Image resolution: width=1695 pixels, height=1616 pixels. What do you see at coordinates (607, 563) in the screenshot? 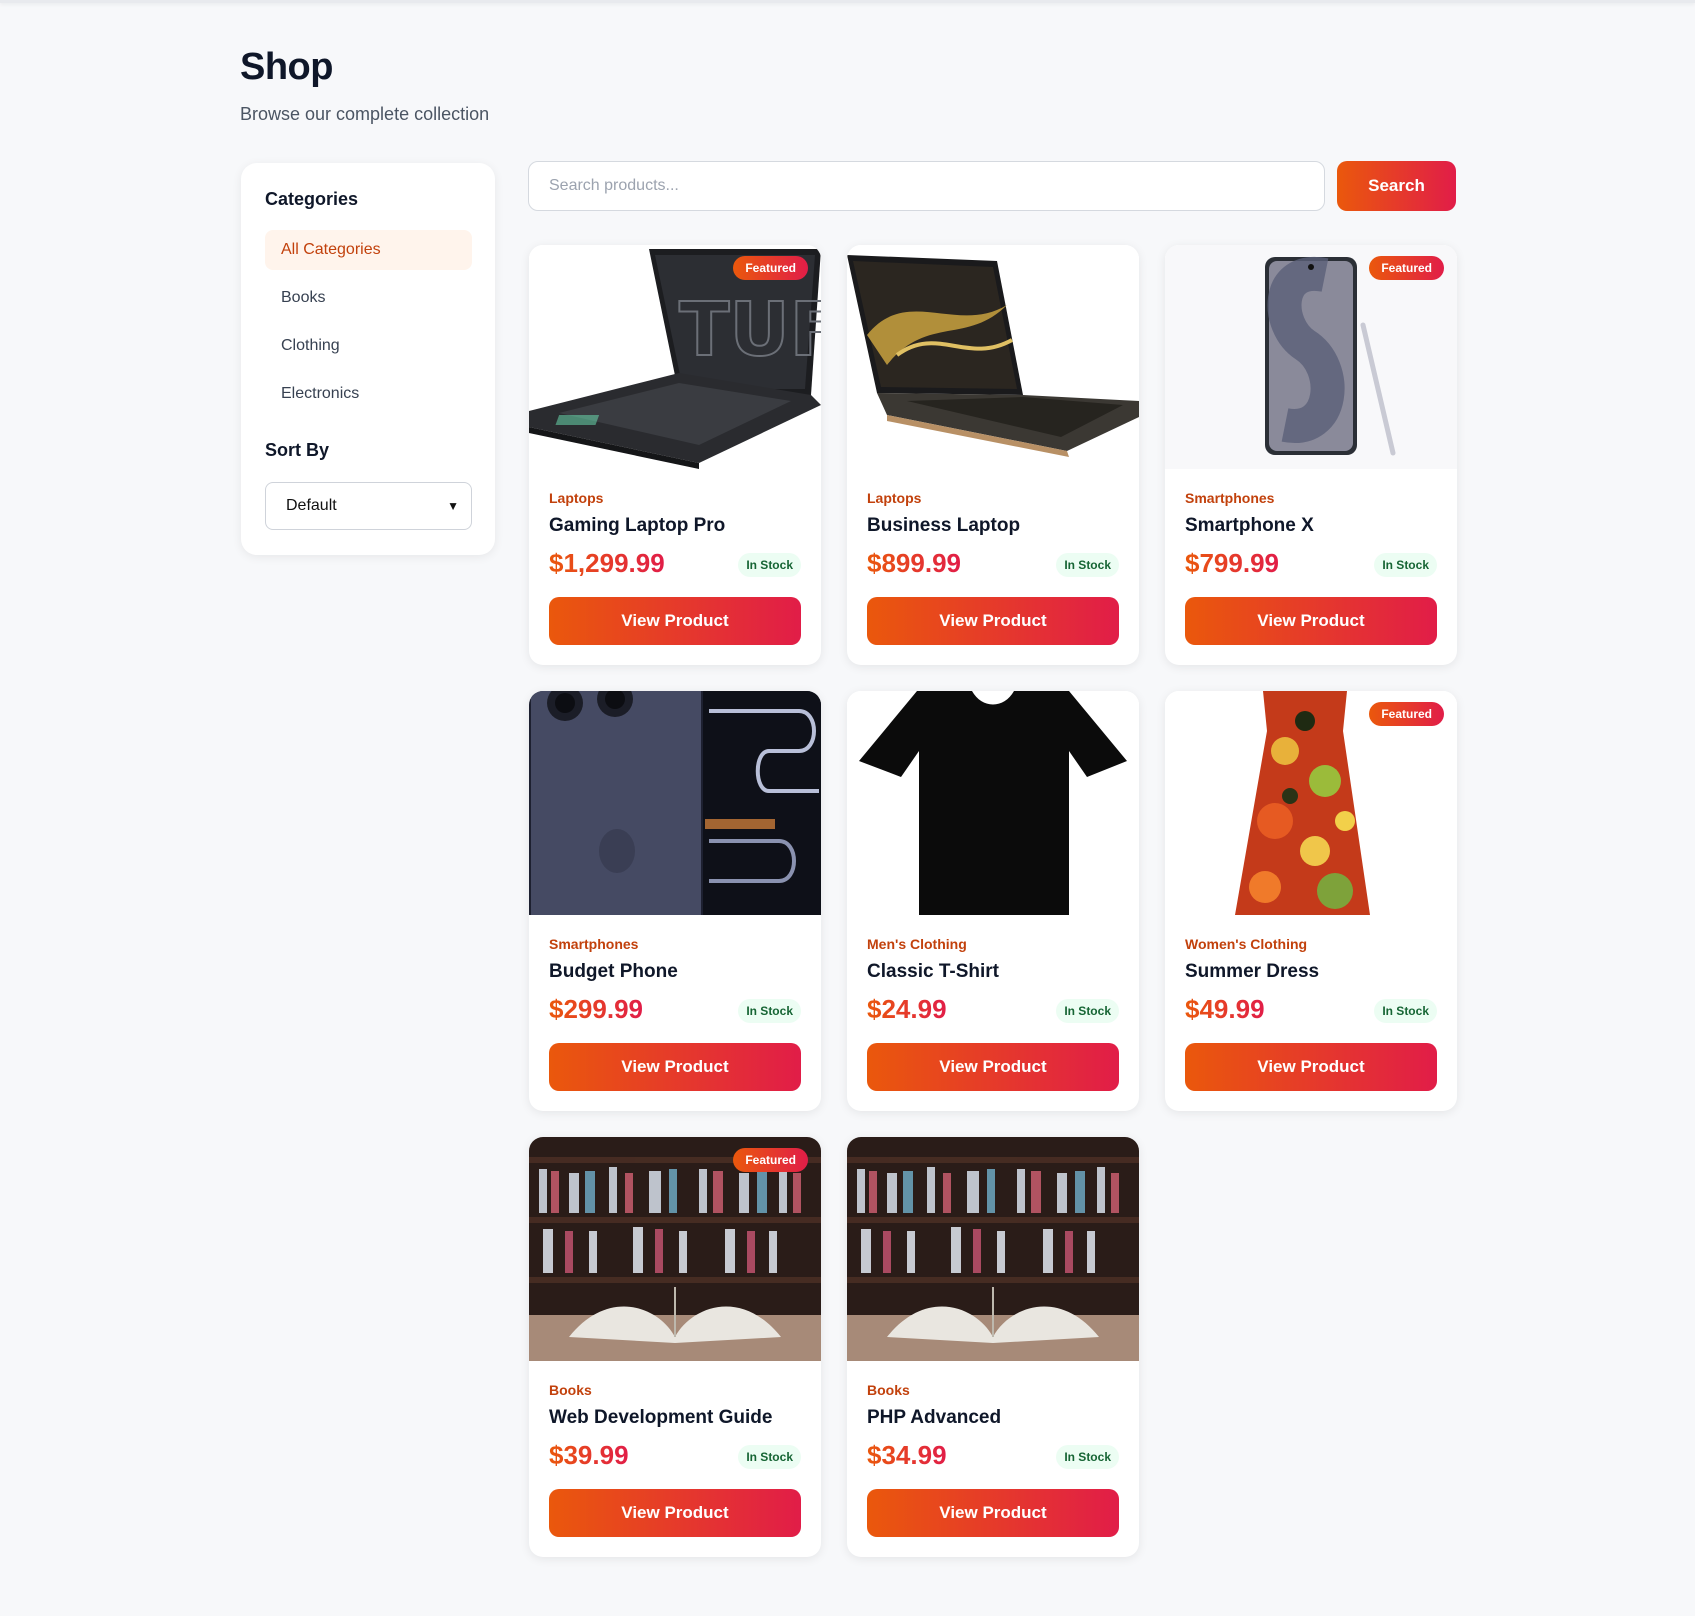
I see `product-price: $1,299.99` at bounding box center [607, 563].